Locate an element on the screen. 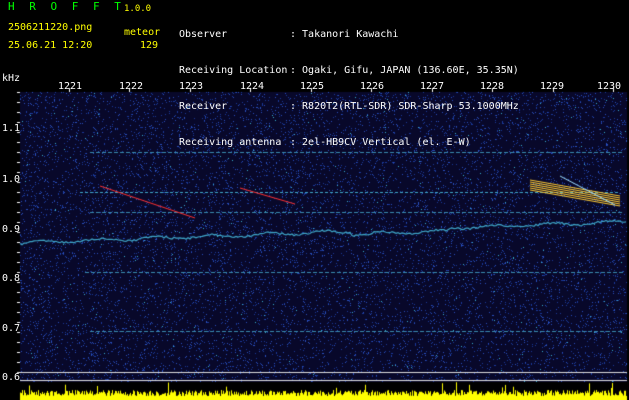 The width and height of the screenshot is (629, 400). app-logo: H R O F F T is located at coordinates (66, 6).